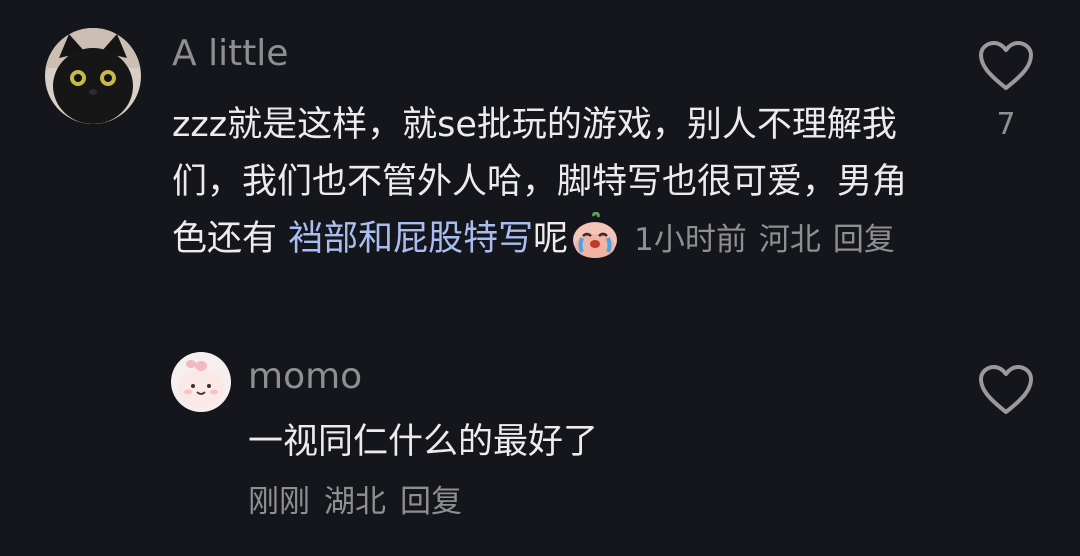  I want to click on crying-face-icon, so click(595, 235).